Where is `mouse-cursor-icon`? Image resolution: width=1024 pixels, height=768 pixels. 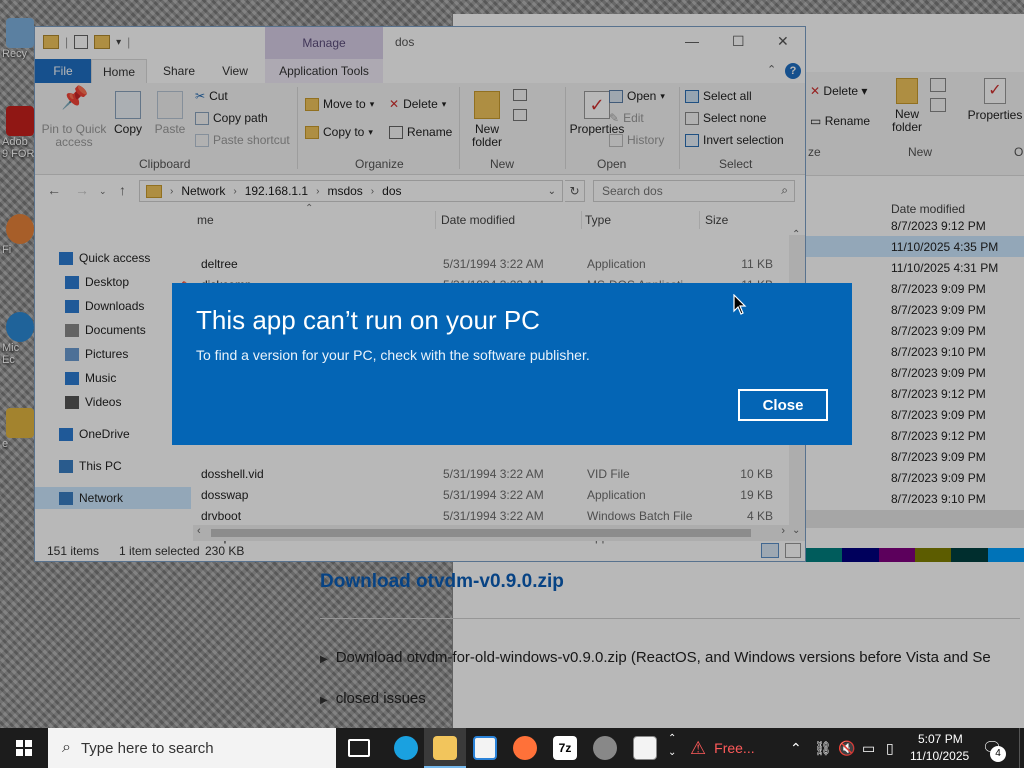
mouse-cursor-icon is located at coordinates (740, 304).